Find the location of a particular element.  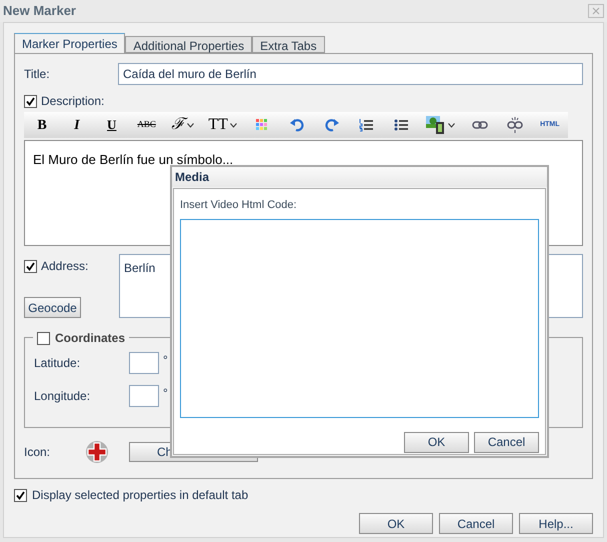

undo-icon is located at coordinates (297, 125).